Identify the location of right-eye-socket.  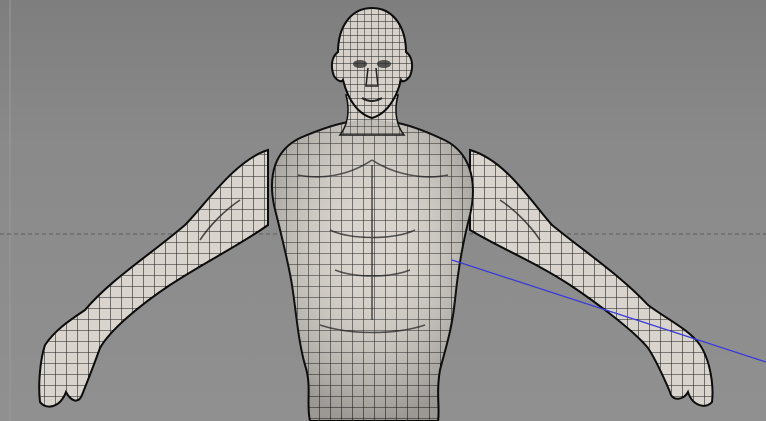
(384, 64).